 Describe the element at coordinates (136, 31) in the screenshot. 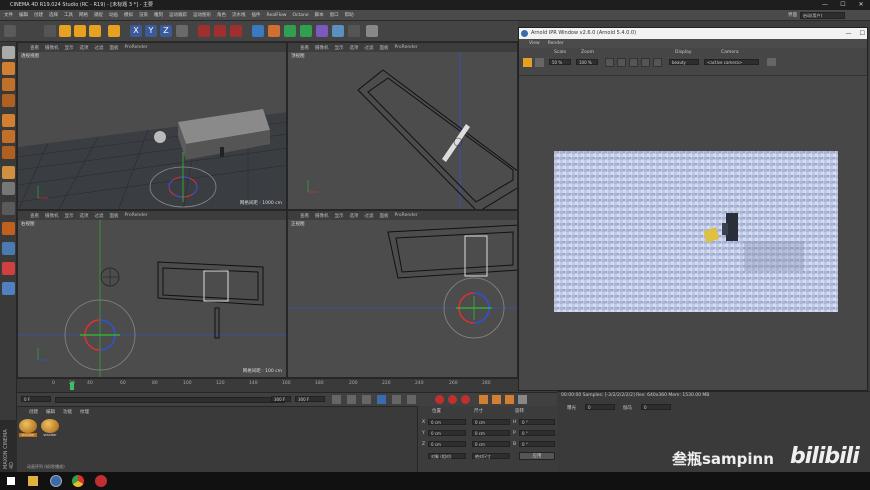

I see `x-axis-icon: X` at that location.